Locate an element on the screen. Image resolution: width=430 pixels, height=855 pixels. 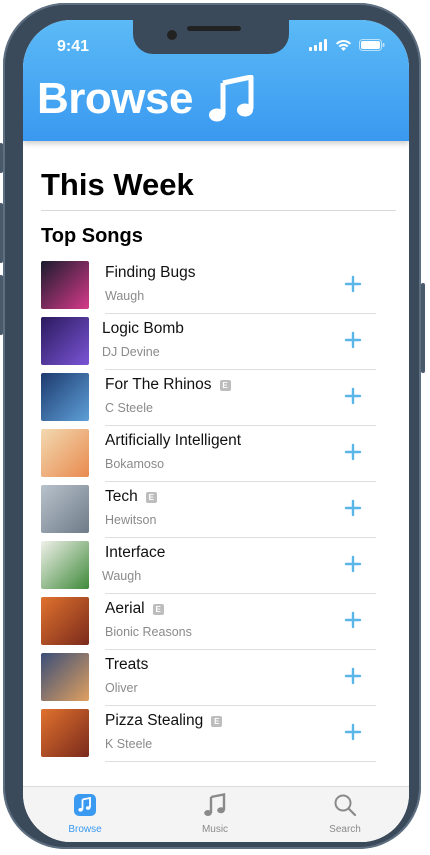
song-row: Treats Oliver is located at coordinates (216, 678).